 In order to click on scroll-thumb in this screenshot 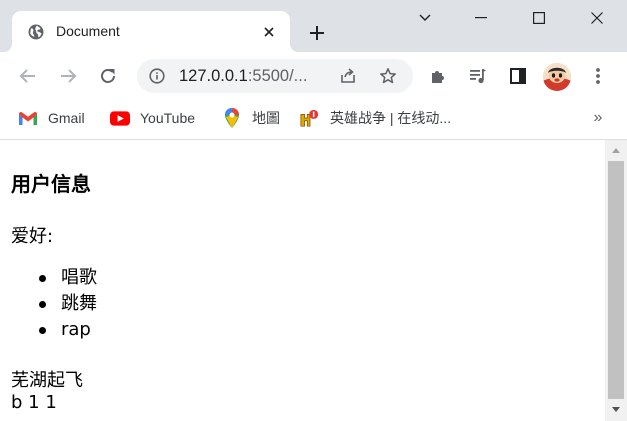, I will do `click(616, 280)`.